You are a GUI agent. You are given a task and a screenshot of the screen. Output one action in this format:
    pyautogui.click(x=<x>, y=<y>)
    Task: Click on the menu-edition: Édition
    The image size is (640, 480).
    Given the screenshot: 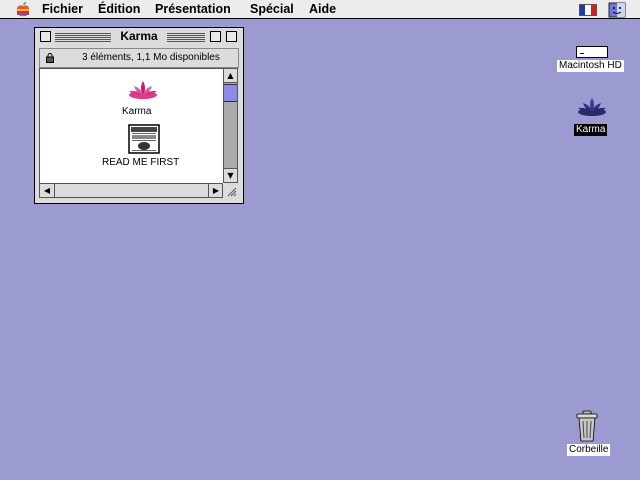 What is the action you would take?
    pyautogui.click(x=119, y=9)
    